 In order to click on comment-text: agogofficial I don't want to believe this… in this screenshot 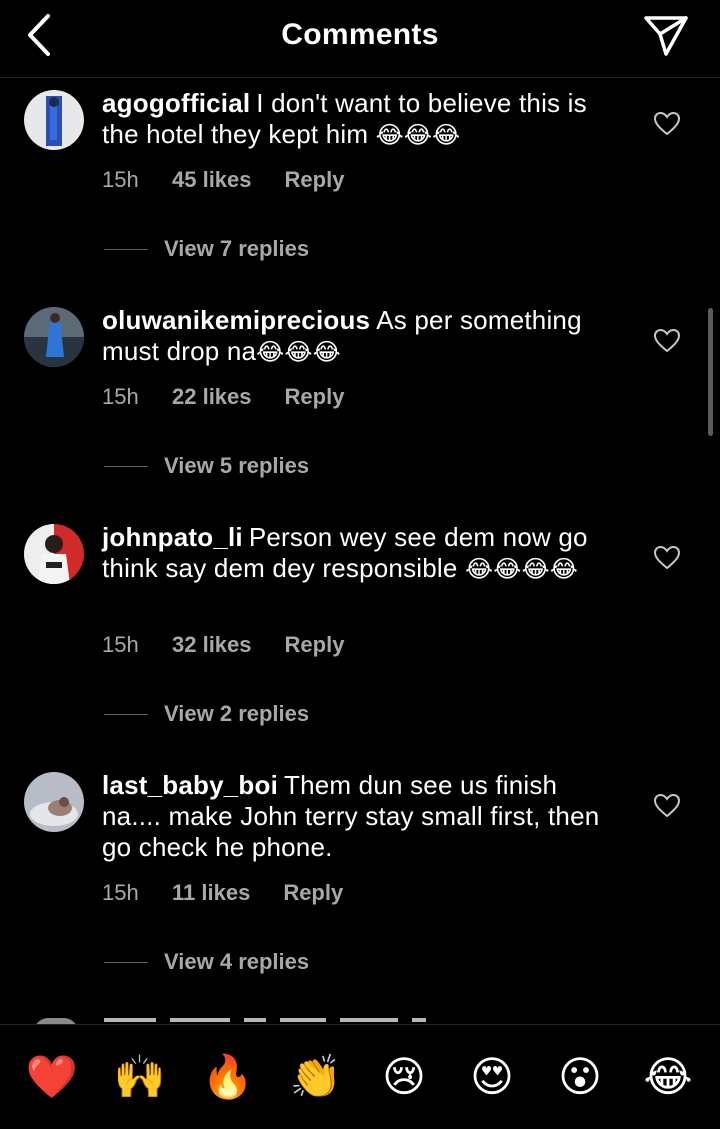, I will do `click(344, 118)`.